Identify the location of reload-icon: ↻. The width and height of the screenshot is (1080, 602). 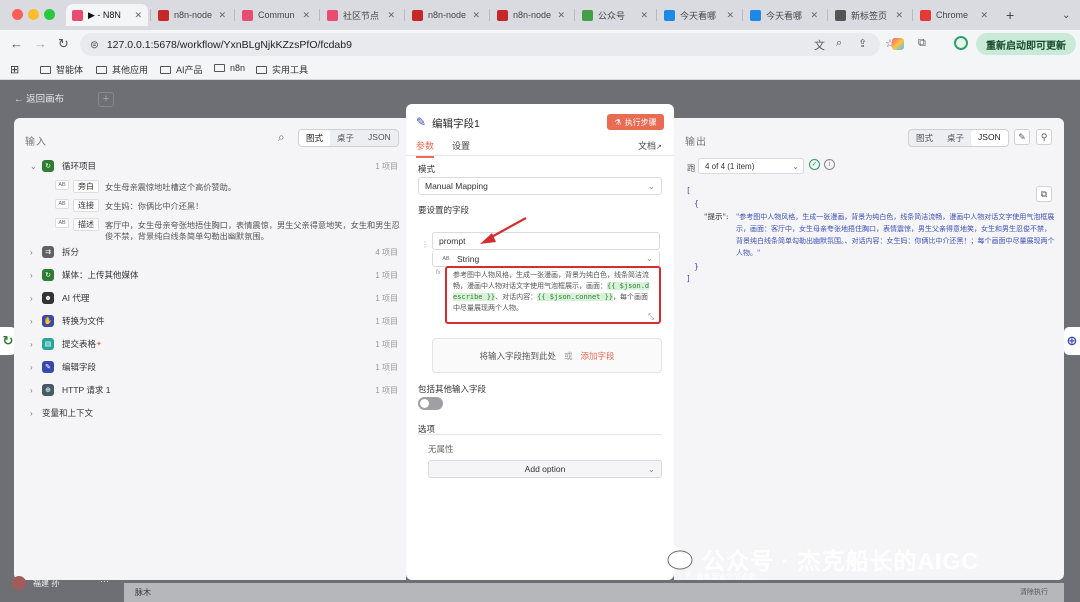
(63, 44).